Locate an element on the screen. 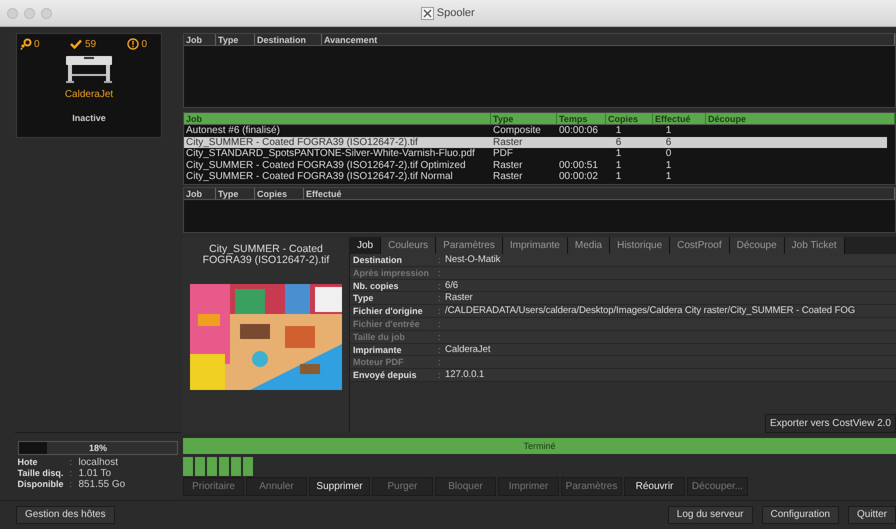  counter-value: 59 is located at coordinates (90, 45).